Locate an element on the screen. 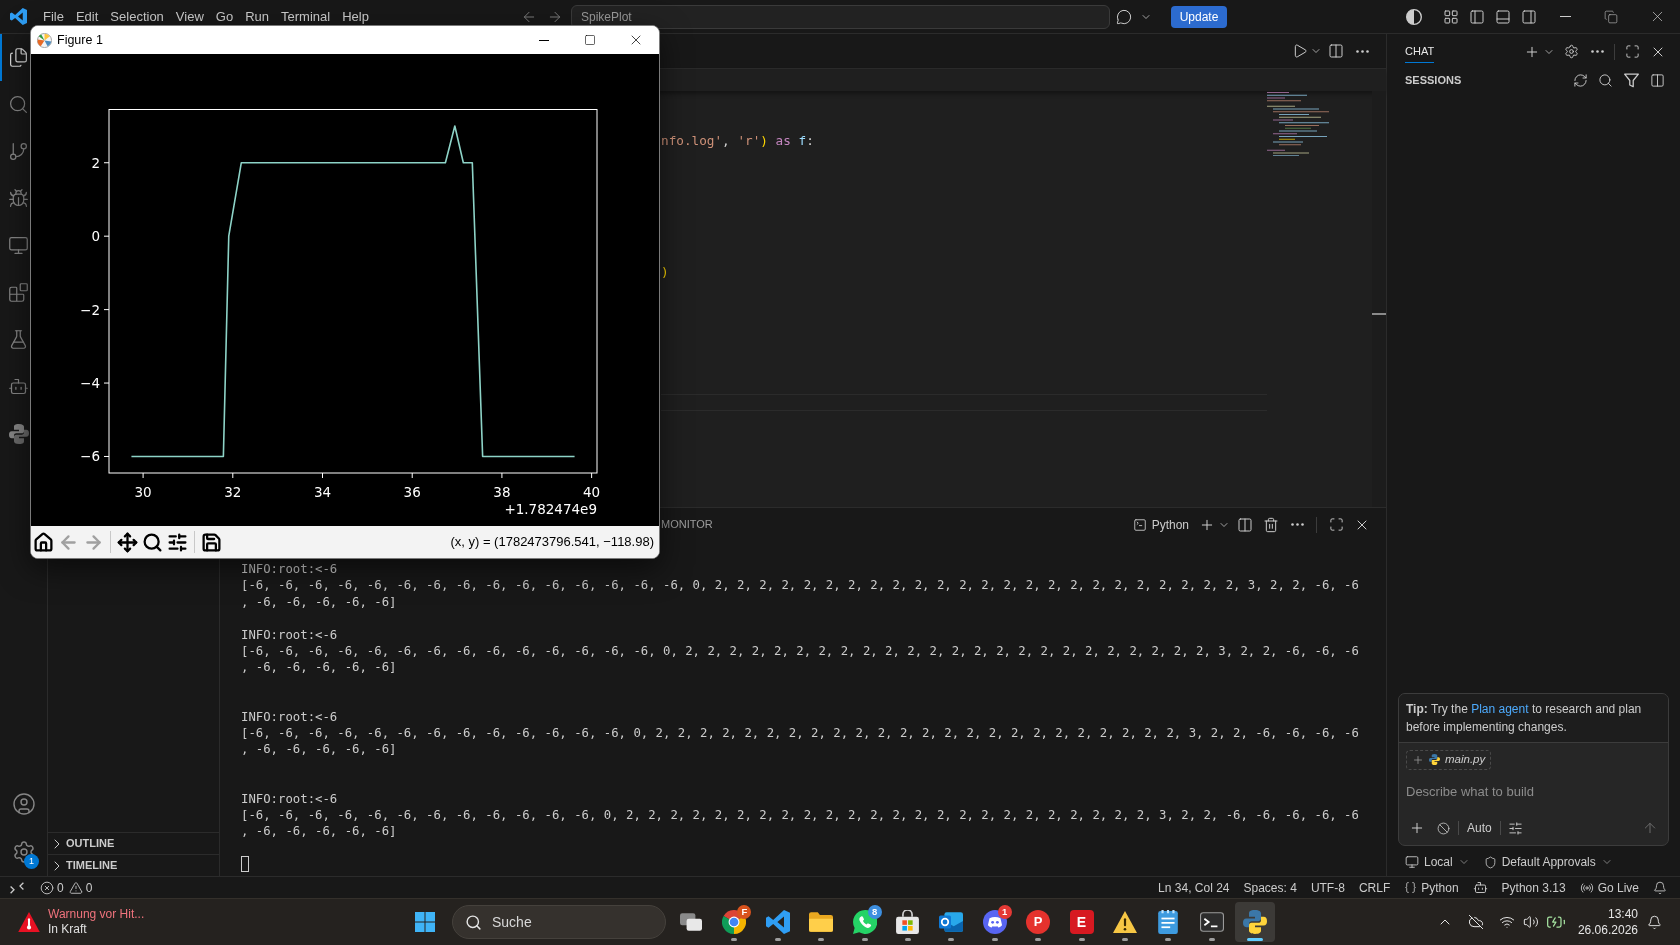 This screenshot has height=945, width=1680. split-view-icon is located at coordinates (1657, 80).